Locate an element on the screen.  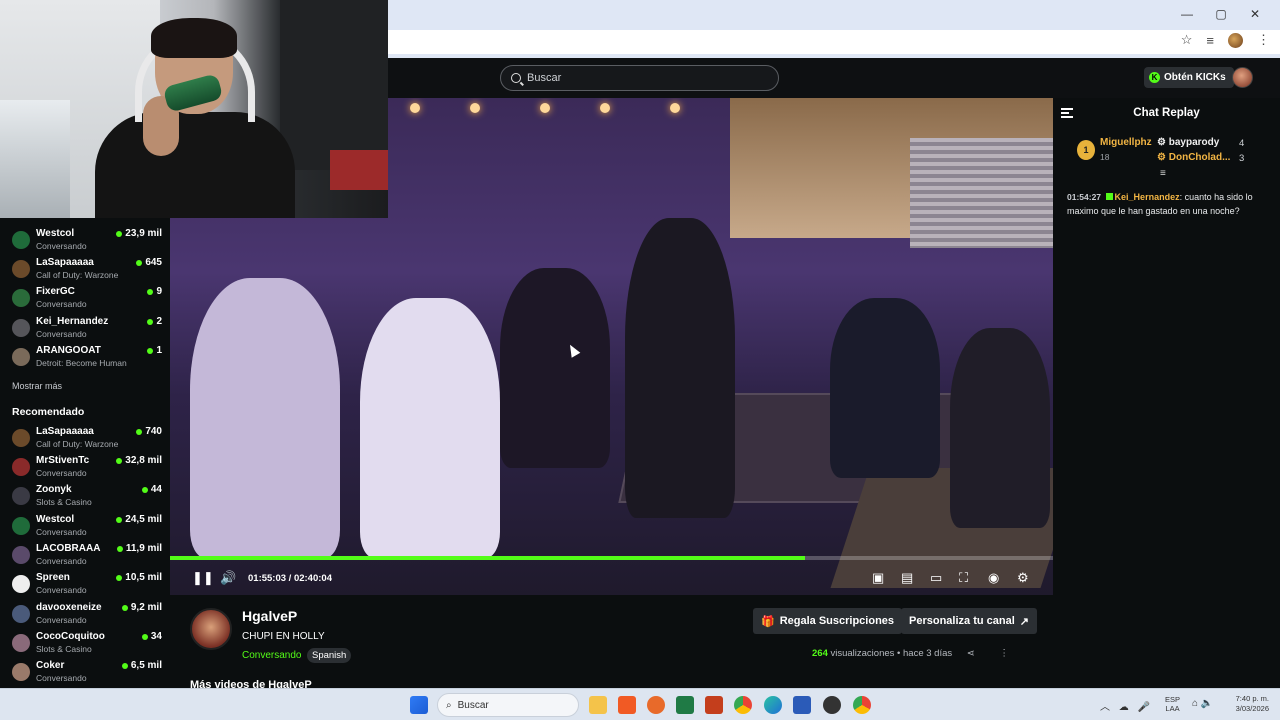
edge-icon is located at coordinates (773, 705).